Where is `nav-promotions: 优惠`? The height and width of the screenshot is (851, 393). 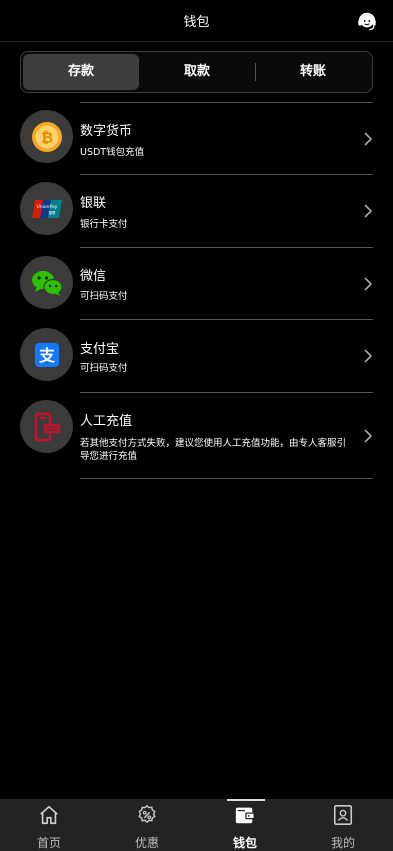 nav-promotions: 优惠 is located at coordinates (147, 825).